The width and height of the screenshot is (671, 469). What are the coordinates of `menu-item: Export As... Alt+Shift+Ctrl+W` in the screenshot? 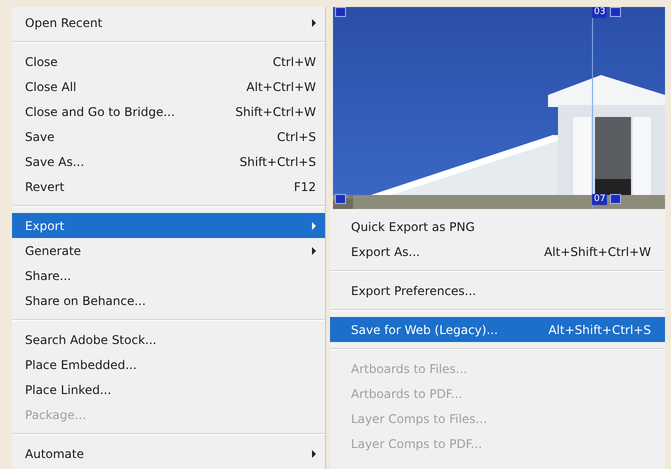 It's located at (497, 251).